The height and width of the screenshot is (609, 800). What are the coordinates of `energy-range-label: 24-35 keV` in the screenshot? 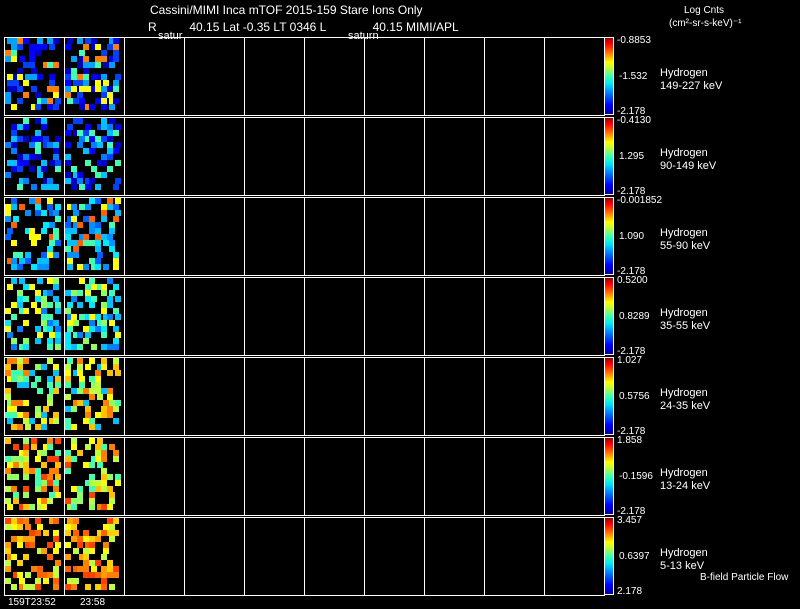 It's located at (685, 406).